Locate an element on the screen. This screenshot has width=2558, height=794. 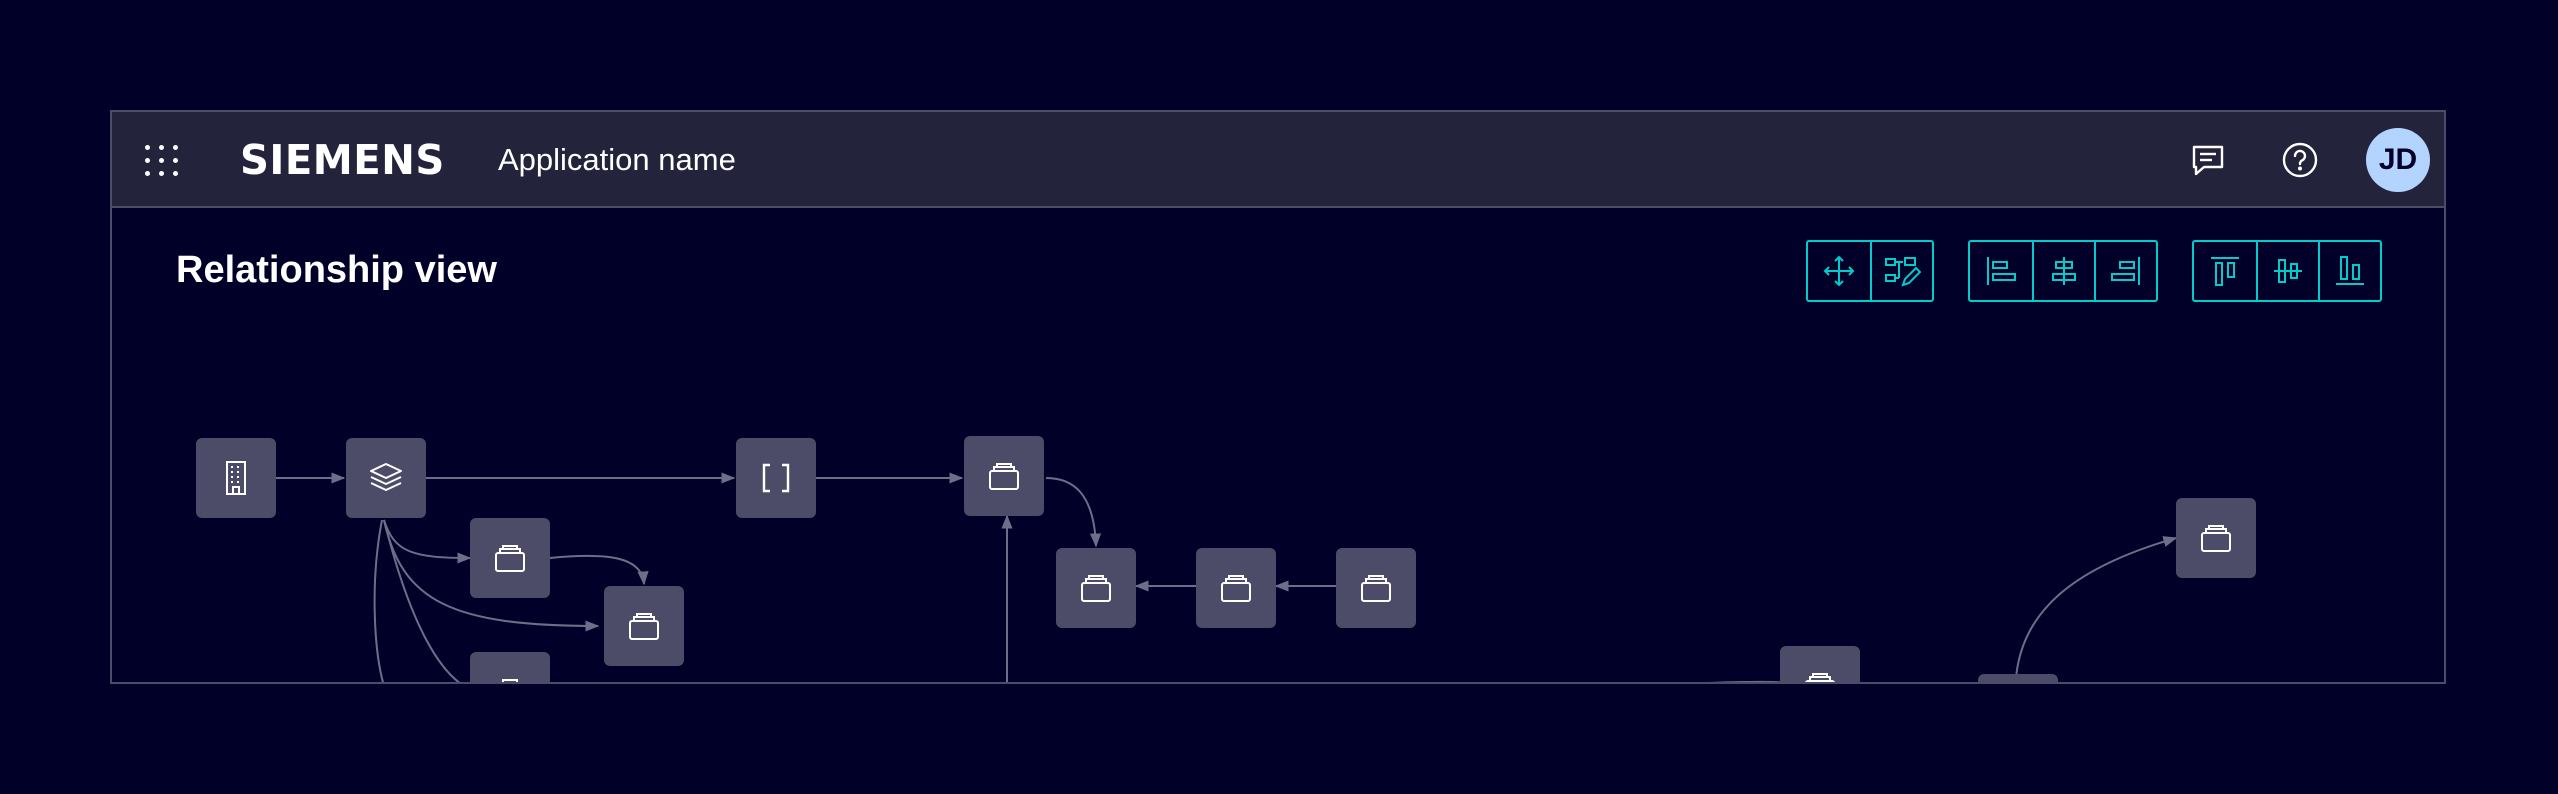
graph-node-building is located at coordinates (236, 478).